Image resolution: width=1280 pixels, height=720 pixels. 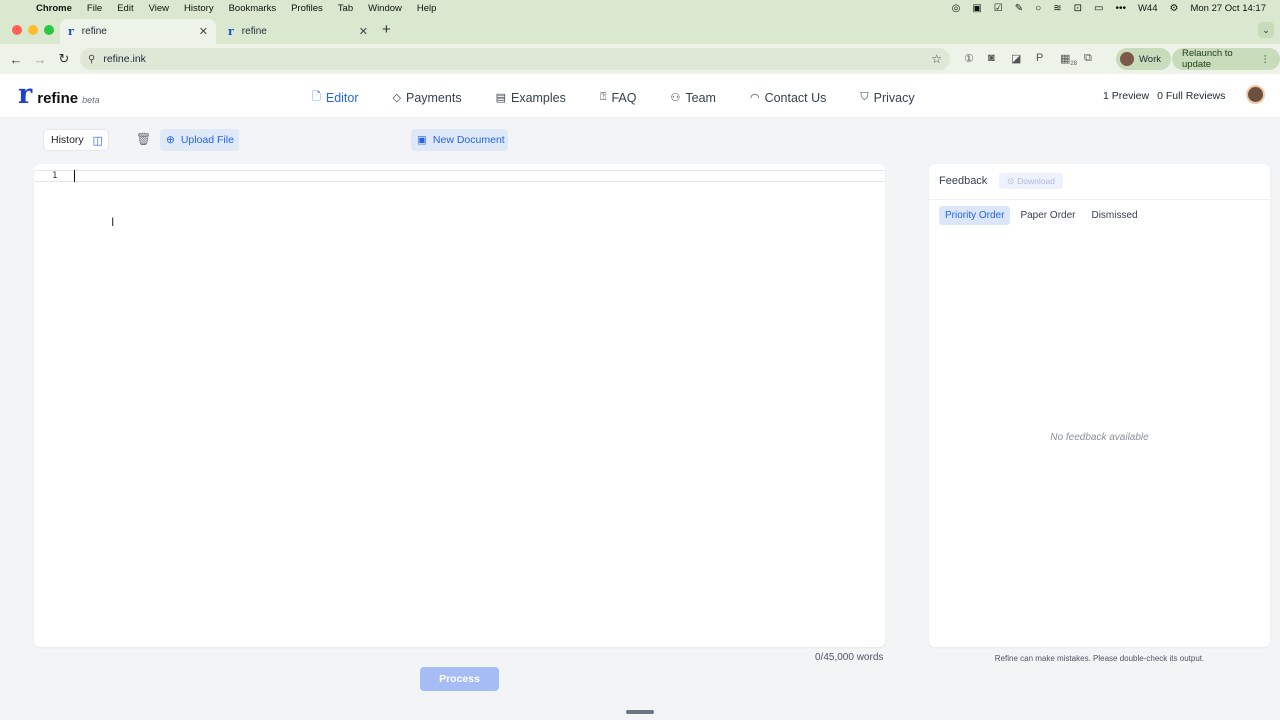 I want to click on upload-icon: ⊕, so click(x=170, y=140).